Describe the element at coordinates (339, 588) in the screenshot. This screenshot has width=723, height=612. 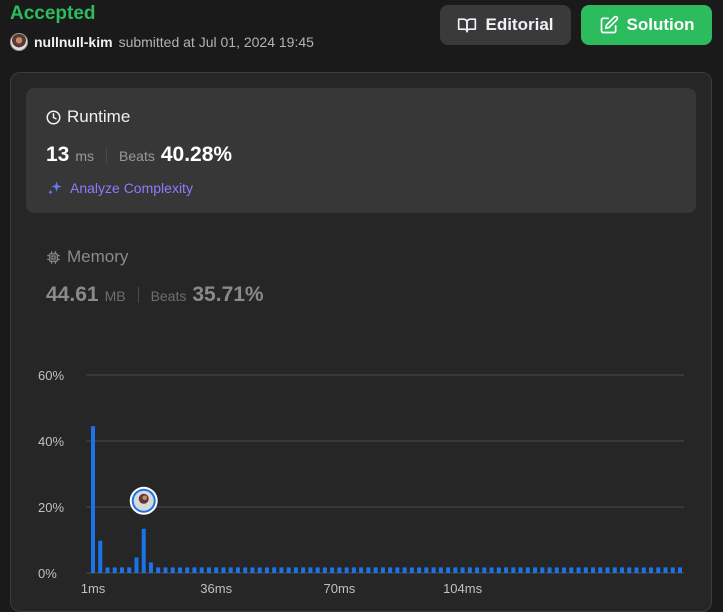
I see `x-tick-label: 70ms` at that location.